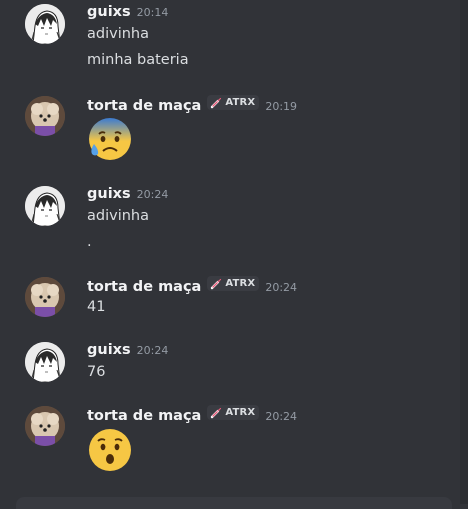  Describe the element at coordinates (110, 450) in the screenshot. I see `hushed-face-icon` at that location.